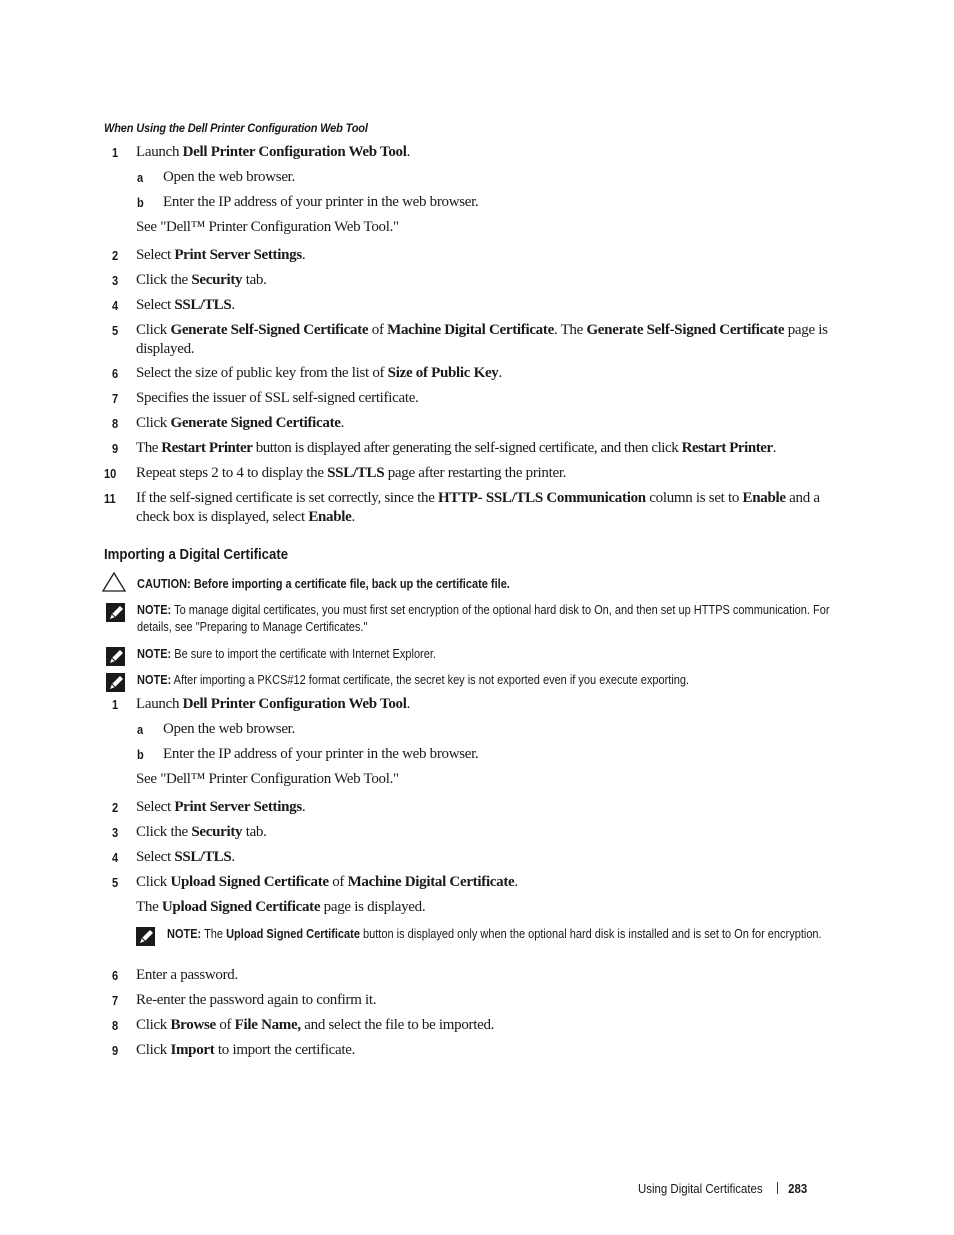  What do you see at coordinates (269, 330) in the screenshot?
I see `ui-term: Generate Self-Signed Certificate` at bounding box center [269, 330].